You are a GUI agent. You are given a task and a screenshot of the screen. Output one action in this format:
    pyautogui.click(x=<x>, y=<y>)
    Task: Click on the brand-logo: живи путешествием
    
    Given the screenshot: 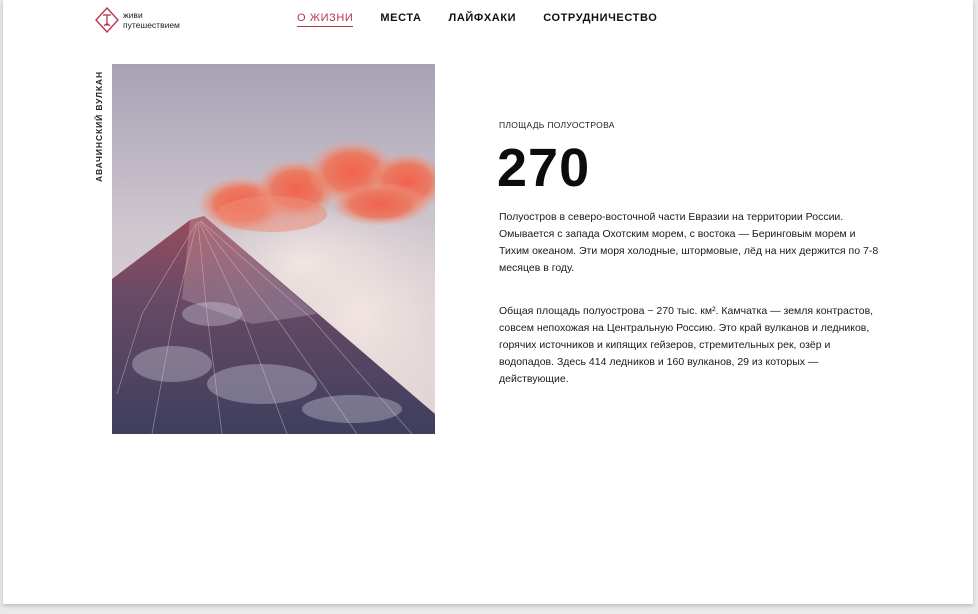 What is the action you would take?
    pyautogui.click(x=137, y=20)
    